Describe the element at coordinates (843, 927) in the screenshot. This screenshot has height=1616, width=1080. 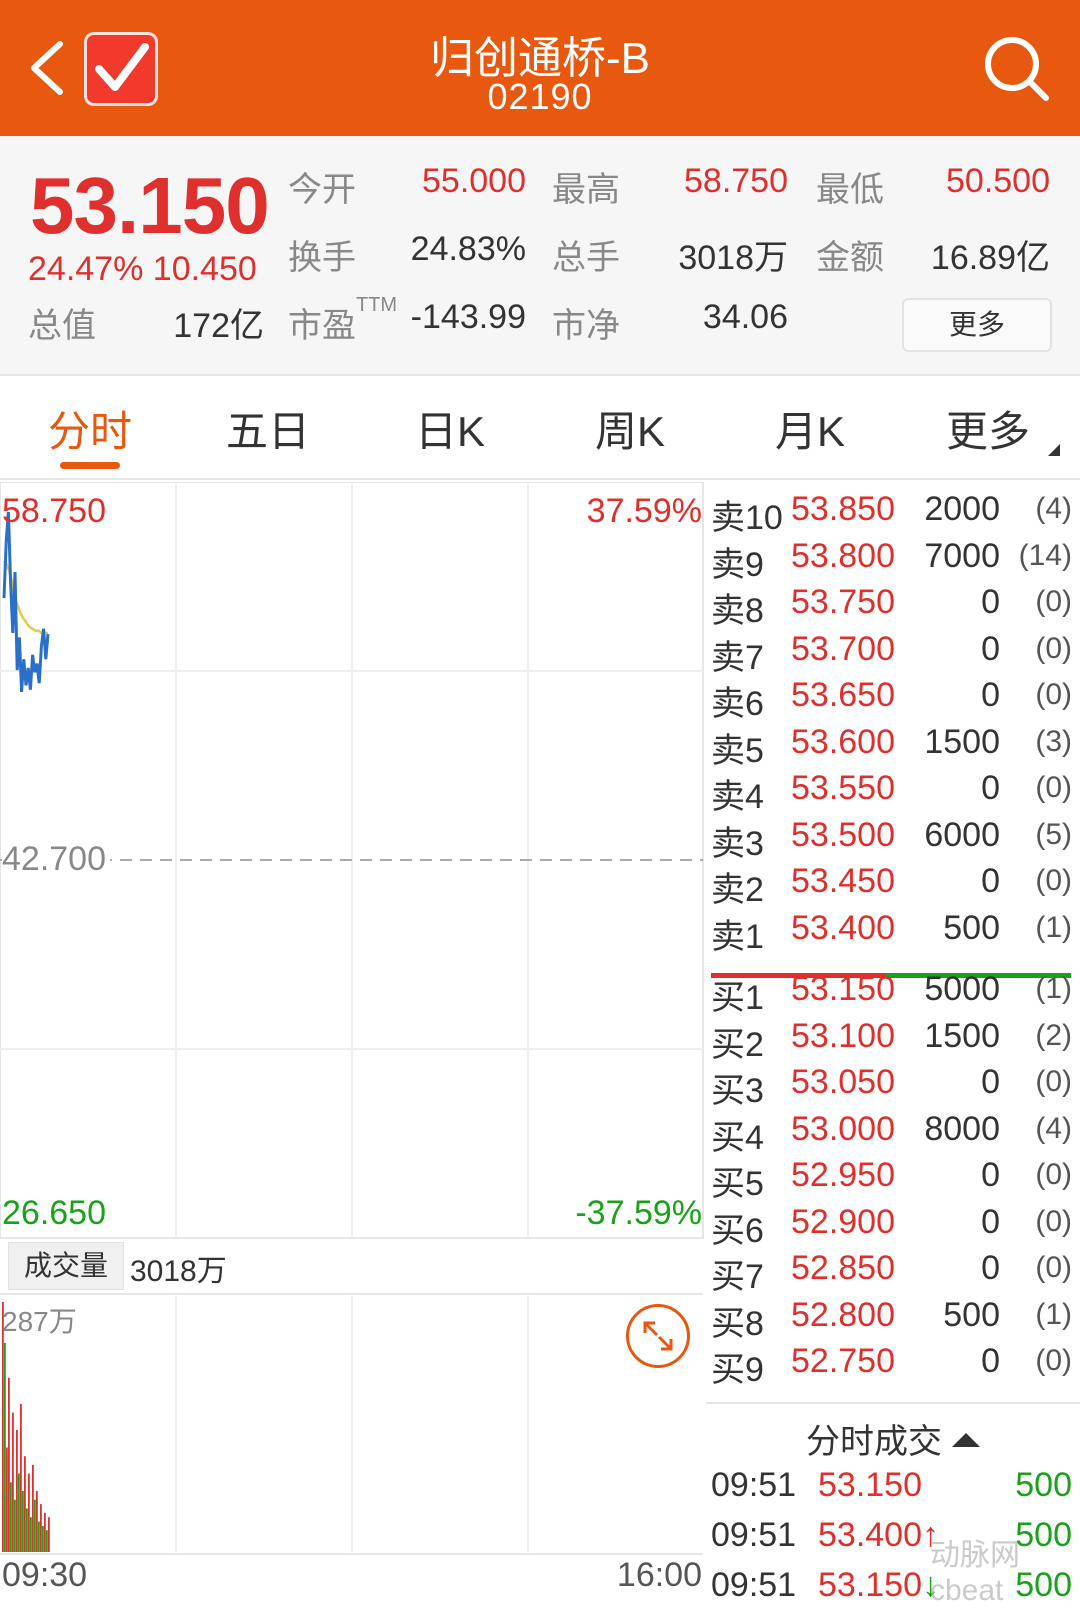
I see `level-price: 53.400` at that location.